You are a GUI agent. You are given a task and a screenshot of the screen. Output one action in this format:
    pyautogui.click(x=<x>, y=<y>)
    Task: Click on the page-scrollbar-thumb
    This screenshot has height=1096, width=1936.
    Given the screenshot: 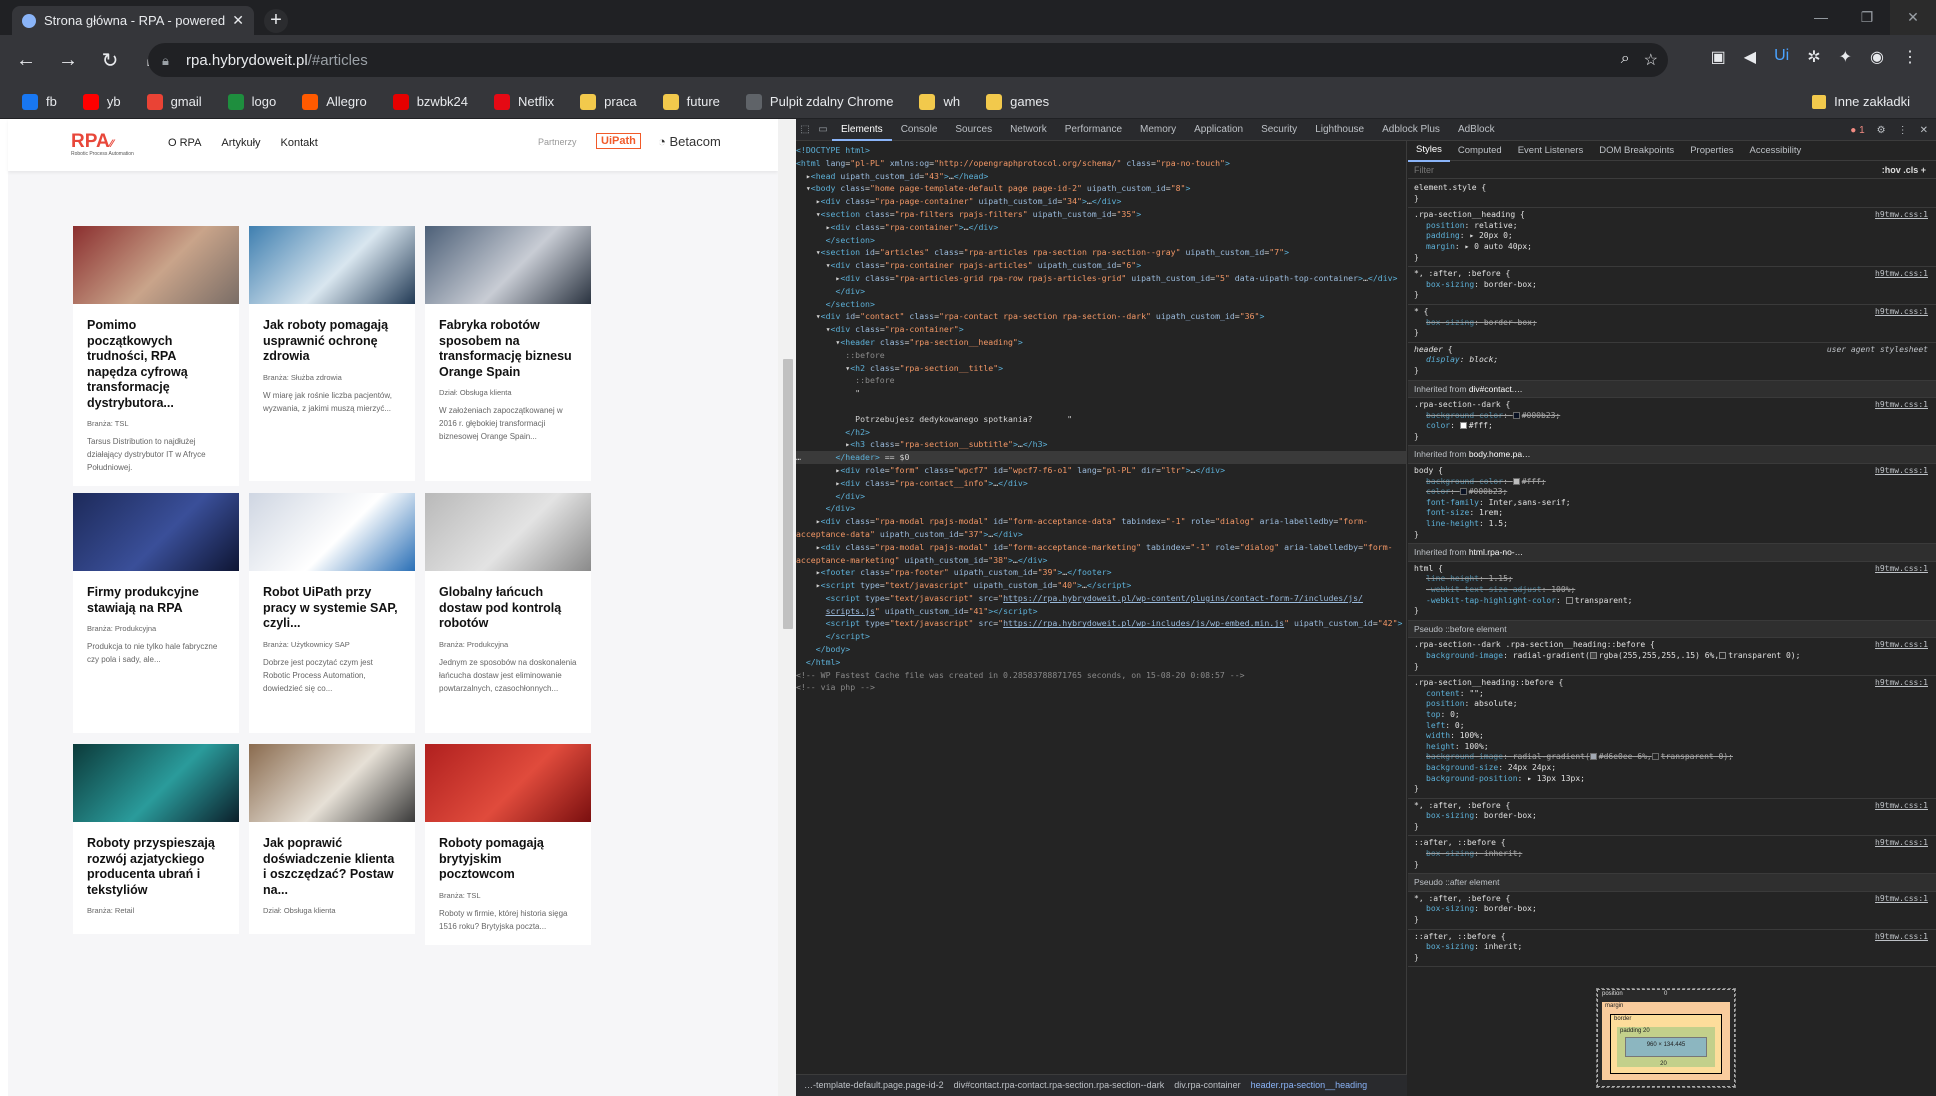 What is the action you would take?
    pyautogui.click(x=788, y=494)
    